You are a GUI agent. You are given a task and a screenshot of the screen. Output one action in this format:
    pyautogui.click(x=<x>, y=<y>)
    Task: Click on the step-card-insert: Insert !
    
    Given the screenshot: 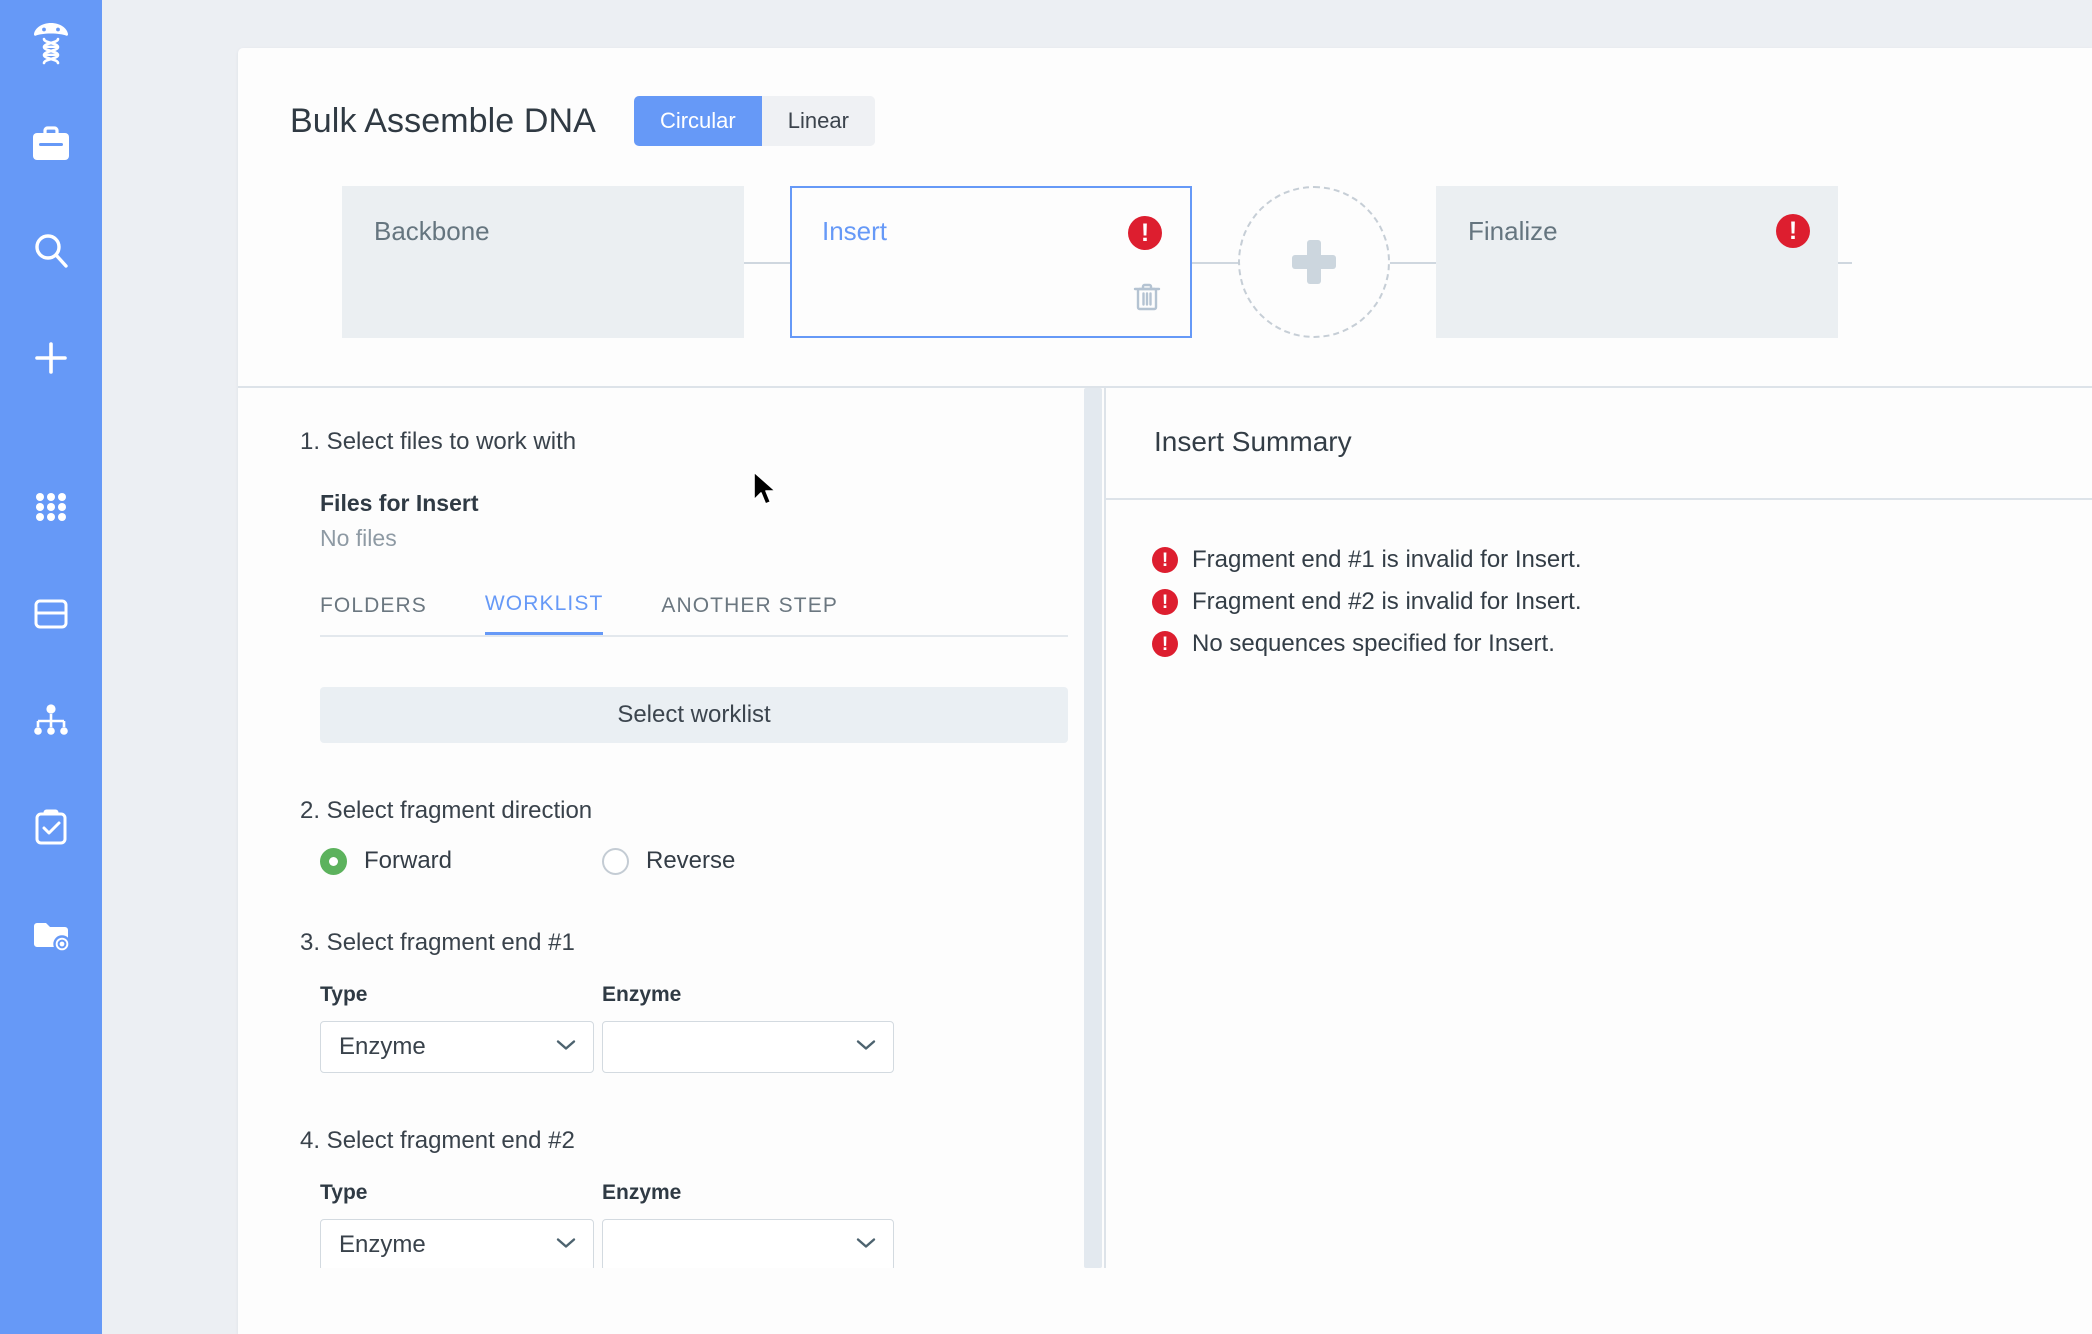 What is the action you would take?
    pyautogui.click(x=991, y=262)
    